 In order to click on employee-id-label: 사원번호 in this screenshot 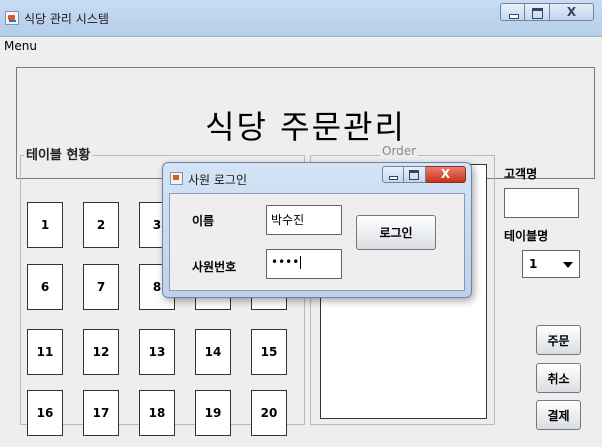, I will do `click(214, 267)`.